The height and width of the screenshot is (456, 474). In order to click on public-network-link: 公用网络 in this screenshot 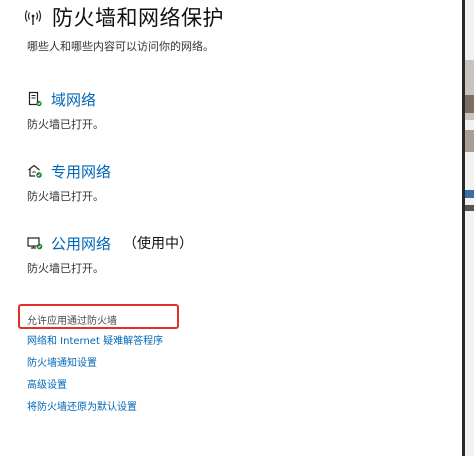, I will do `click(81, 243)`.